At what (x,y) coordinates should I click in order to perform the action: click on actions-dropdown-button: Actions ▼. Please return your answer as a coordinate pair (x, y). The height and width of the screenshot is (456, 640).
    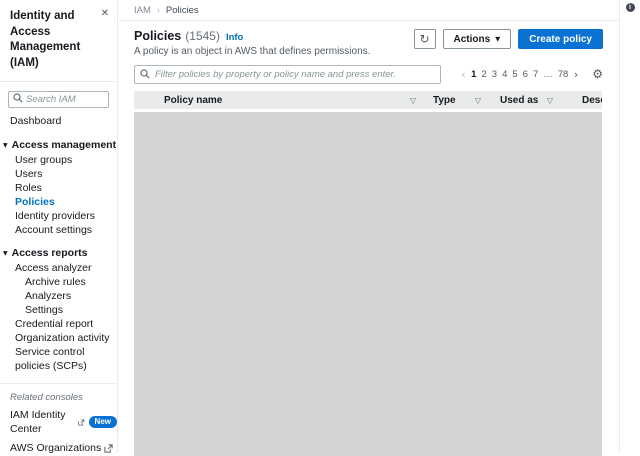
    Looking at the image, I should click on (477, 39).